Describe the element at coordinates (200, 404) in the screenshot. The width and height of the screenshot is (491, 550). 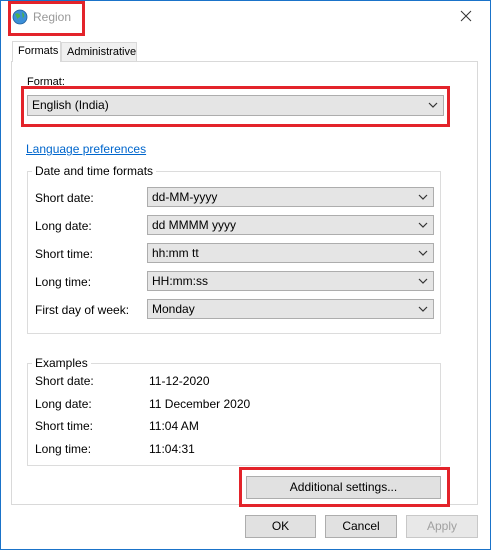
I see `example-long-date-value: 11 December 2020` at that location.